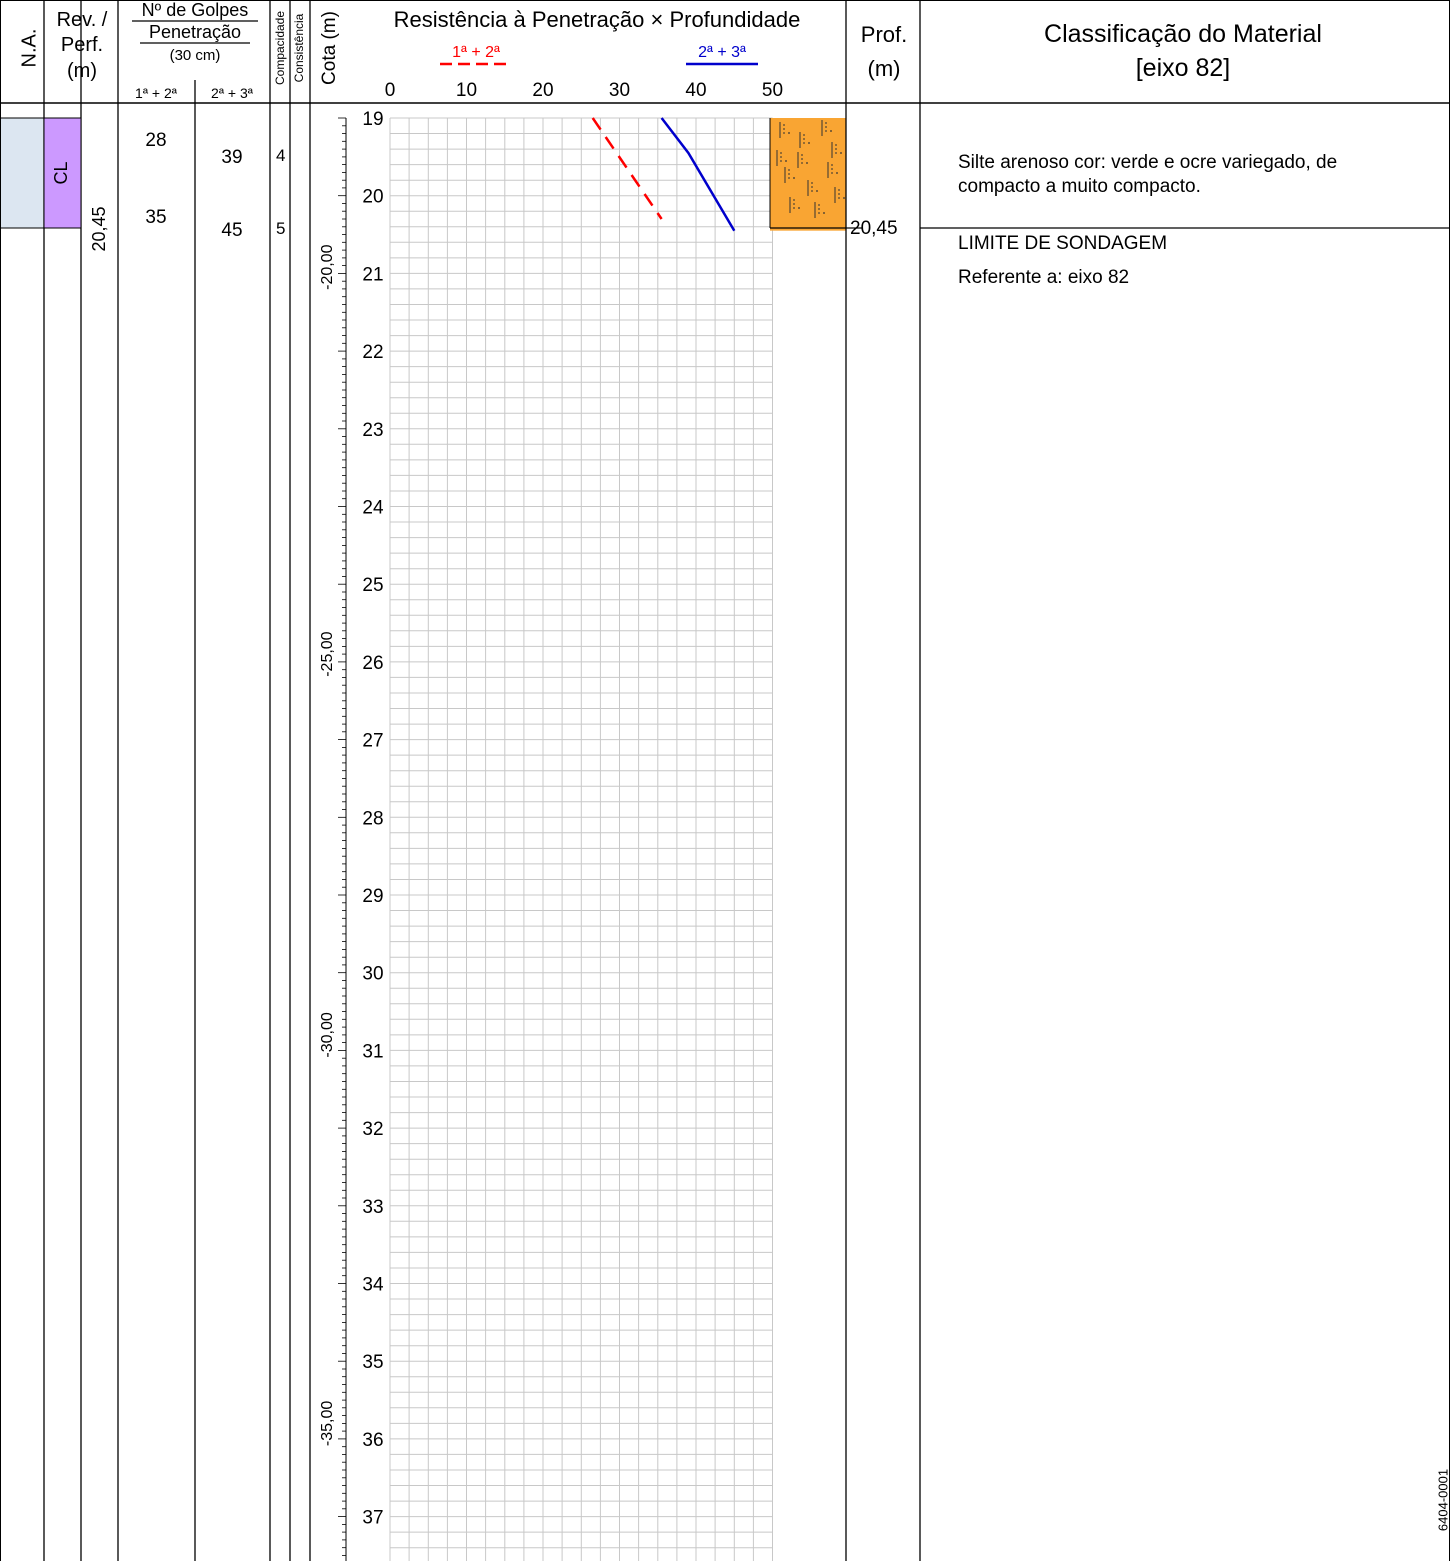 The height and width of the screenshot is (1561, 1450). I want to click on rev-header-line2: Perf., so click(82, 45).